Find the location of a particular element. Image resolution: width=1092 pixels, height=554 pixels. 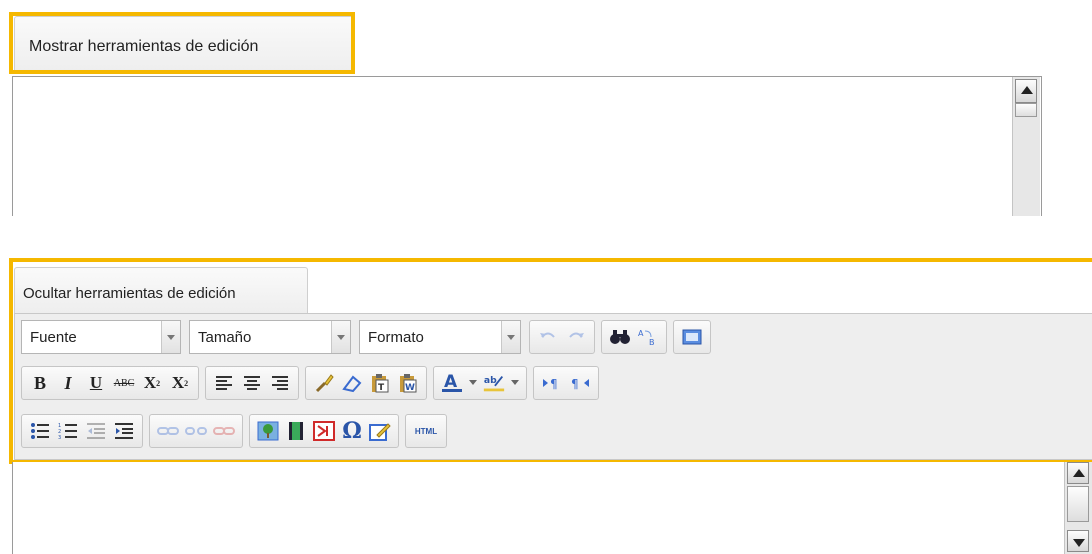

scroll-down-button is located at coordinates (1078, 541).